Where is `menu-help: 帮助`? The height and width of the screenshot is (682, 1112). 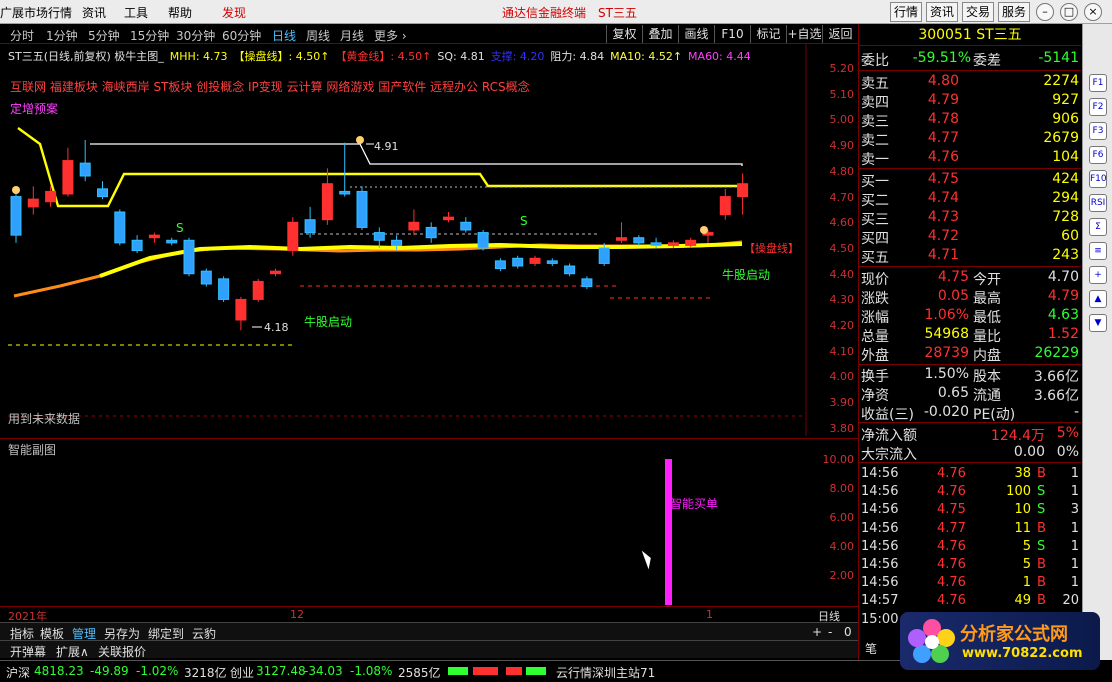 menu-help: 帮助 is located at coordinates (180, 12).